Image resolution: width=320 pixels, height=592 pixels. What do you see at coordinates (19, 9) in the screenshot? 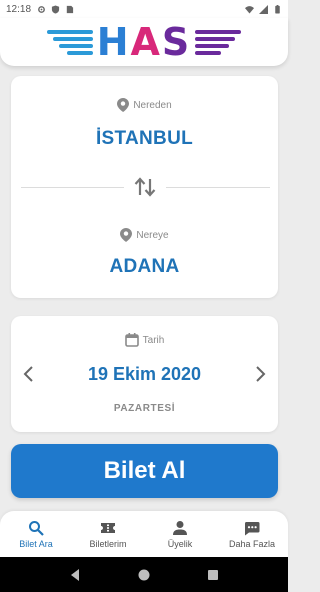
I see `status-time: 12:18` at bounding box center [19, 9].